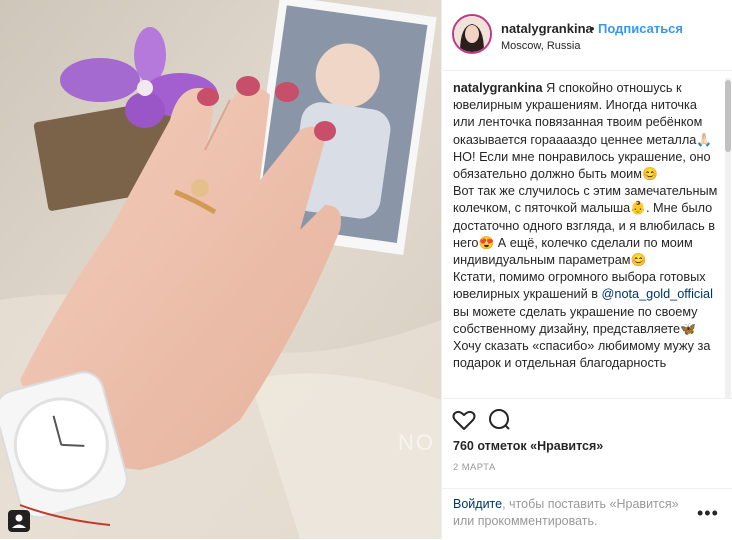  Describe the element at coordinates (416, 442) in the screenshot. I see `photo-watermark: NO` at that location.